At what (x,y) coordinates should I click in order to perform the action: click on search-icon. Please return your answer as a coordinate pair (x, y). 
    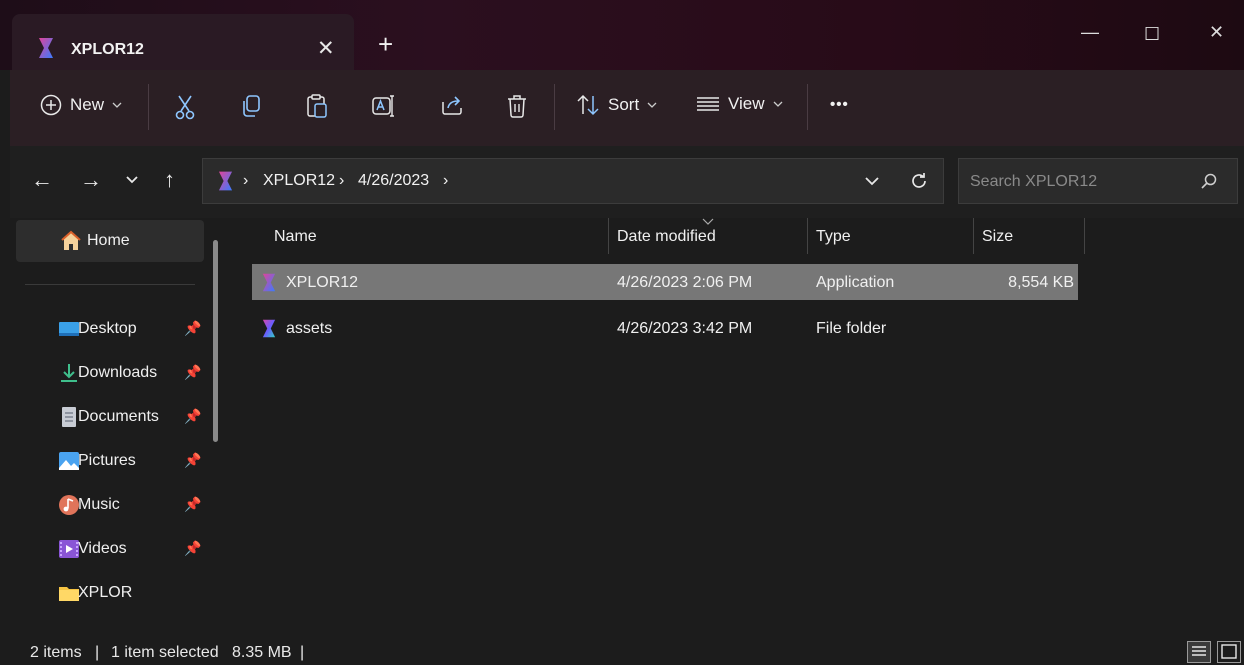
    Looking at the image, I should click on (1209, 181).